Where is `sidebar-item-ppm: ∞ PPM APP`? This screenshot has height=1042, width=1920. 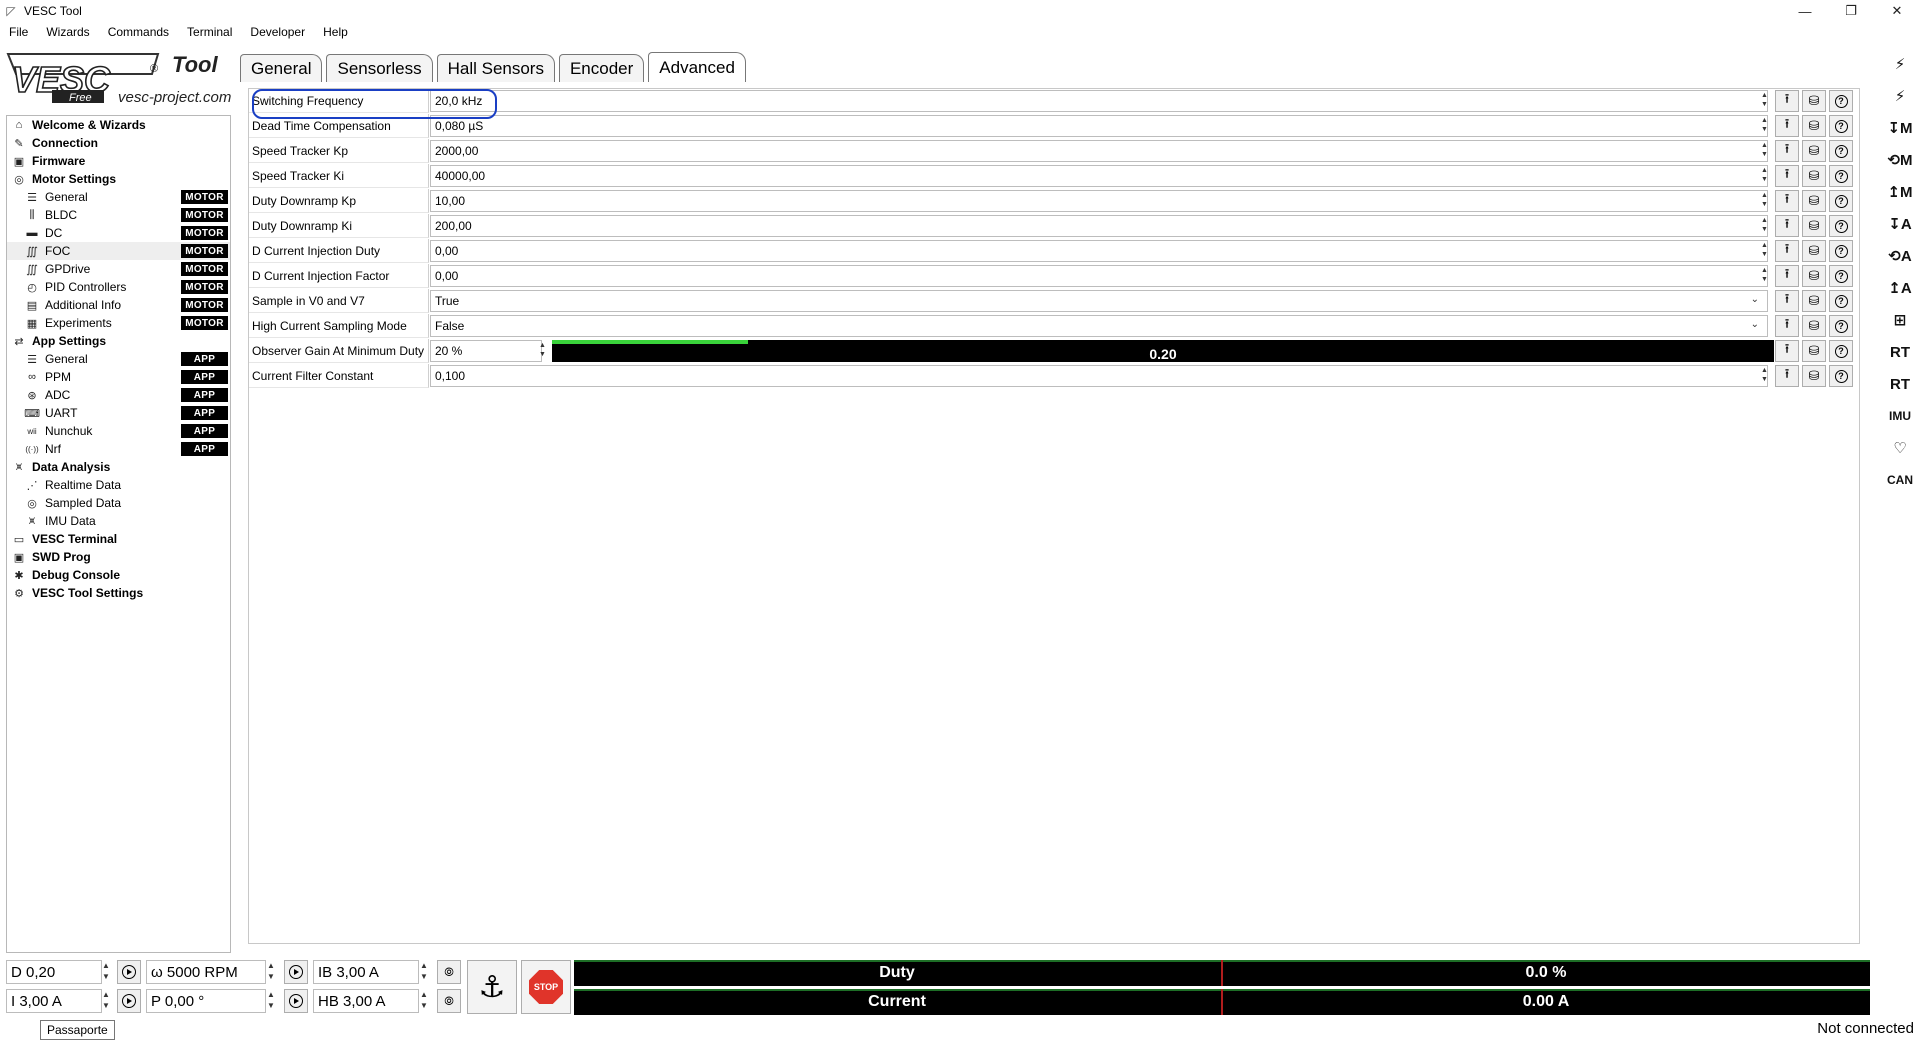 sidebar-item-ppm: ∞ PPM APP is located at coordinates (118, 377).